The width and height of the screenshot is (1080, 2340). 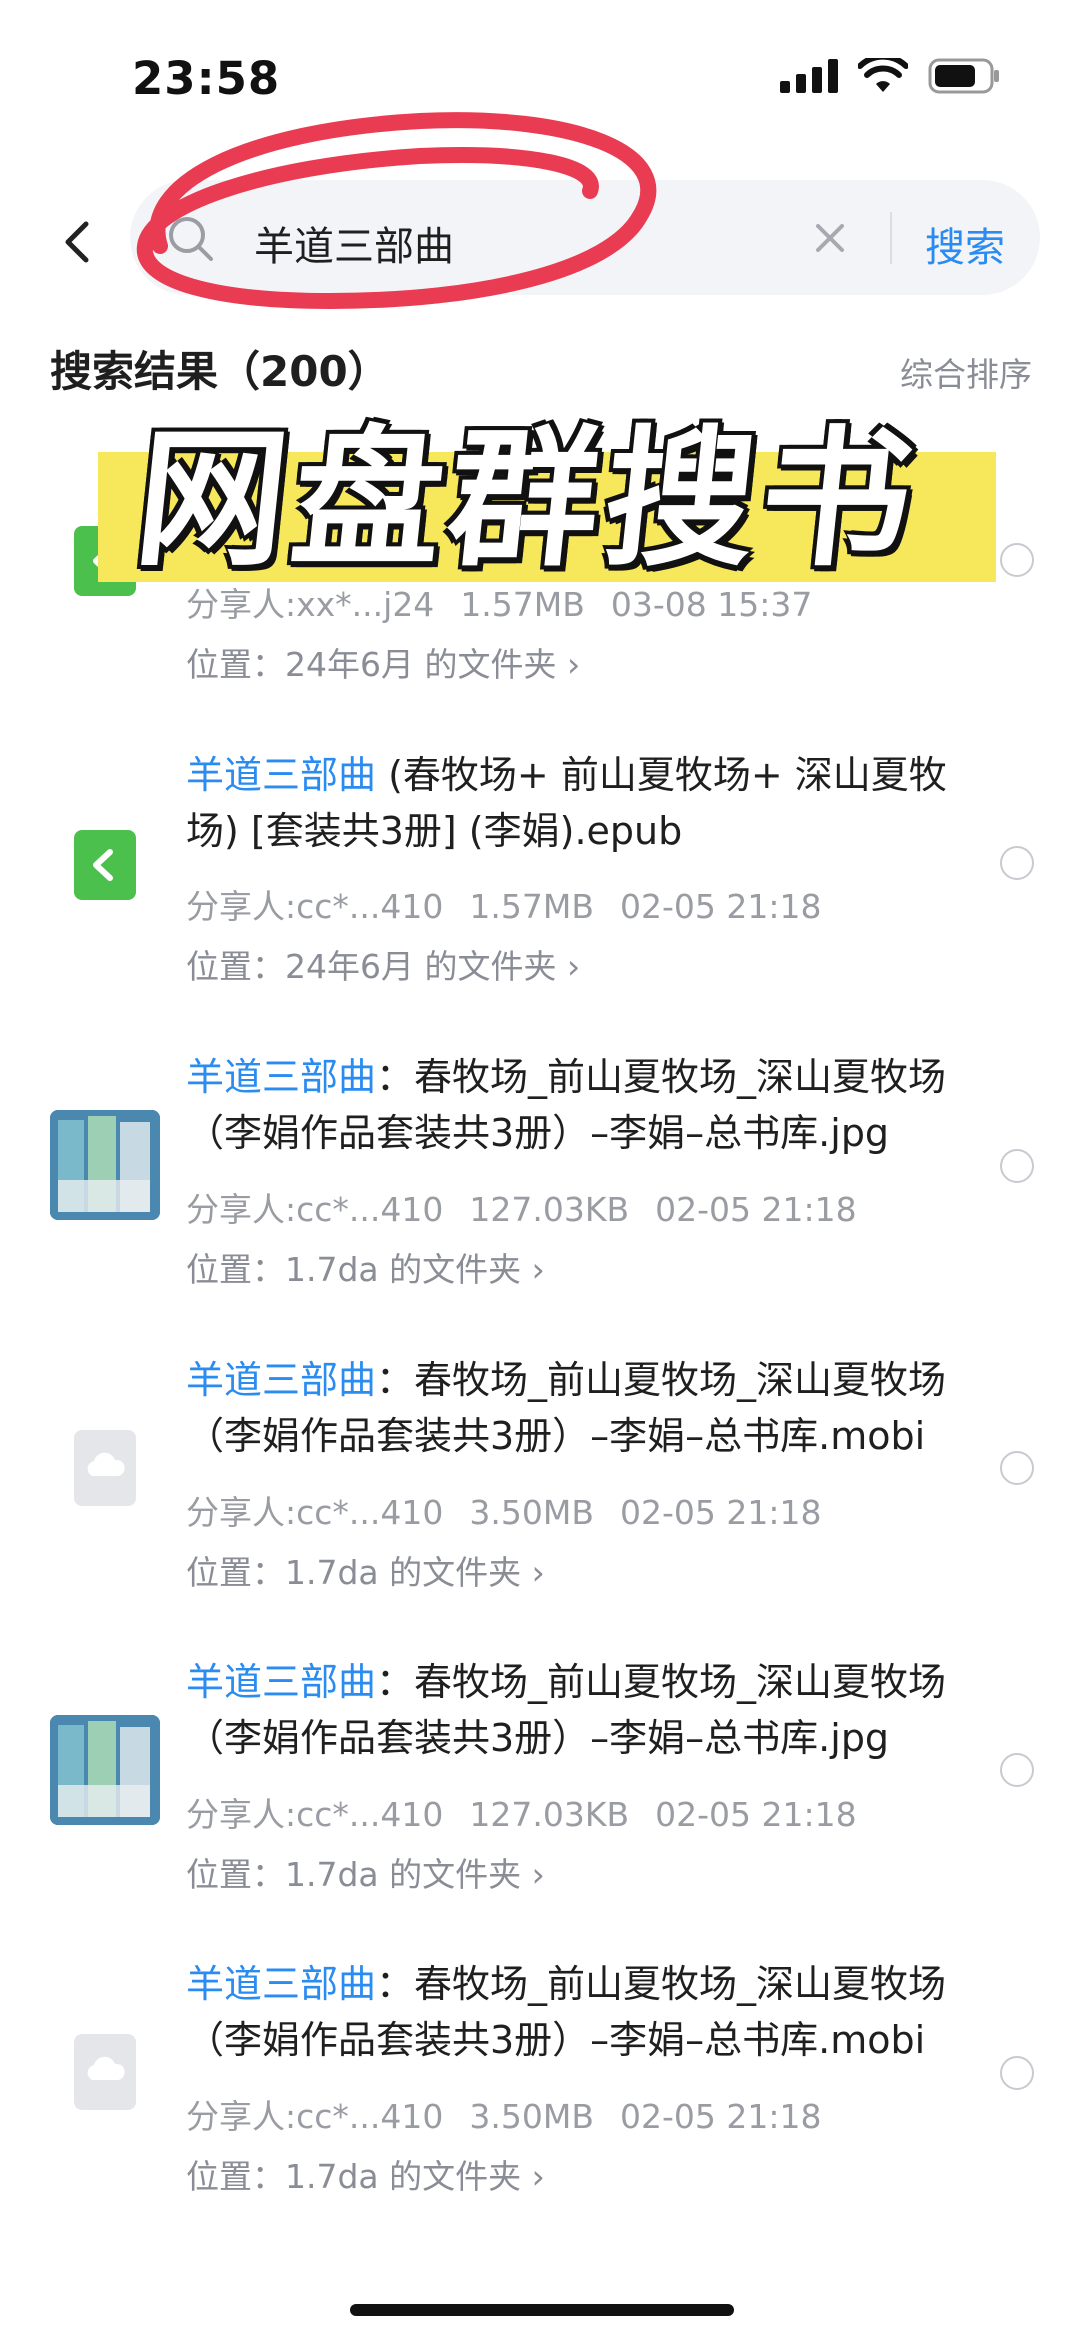 I want to click on search-input: 羊道三部曲, so click(x=354, y=243).